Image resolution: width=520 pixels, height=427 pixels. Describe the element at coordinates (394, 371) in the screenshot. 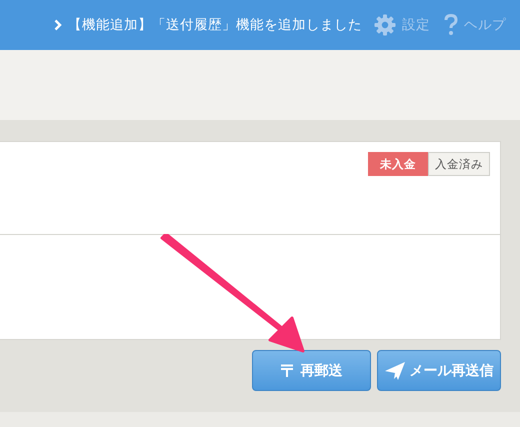

I see `paper-plane-icon` at that location.